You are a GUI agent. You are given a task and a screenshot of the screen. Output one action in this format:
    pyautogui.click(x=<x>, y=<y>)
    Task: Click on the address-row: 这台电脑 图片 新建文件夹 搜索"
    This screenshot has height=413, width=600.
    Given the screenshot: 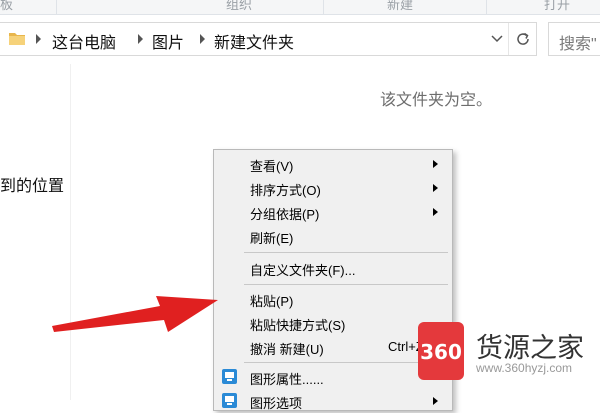 What is the action you would take?
    pyautogui.click(x=300, y=39)
    